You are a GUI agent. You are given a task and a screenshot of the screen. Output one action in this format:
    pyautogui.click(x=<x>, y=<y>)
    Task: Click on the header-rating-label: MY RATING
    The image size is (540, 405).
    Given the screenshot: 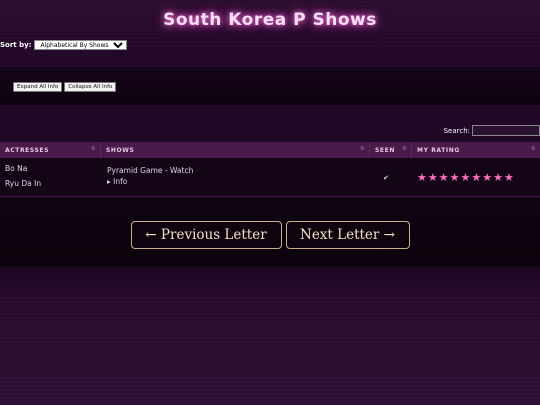 What is the action you would take?
    pyautogui.click(x=438, y=150)
    